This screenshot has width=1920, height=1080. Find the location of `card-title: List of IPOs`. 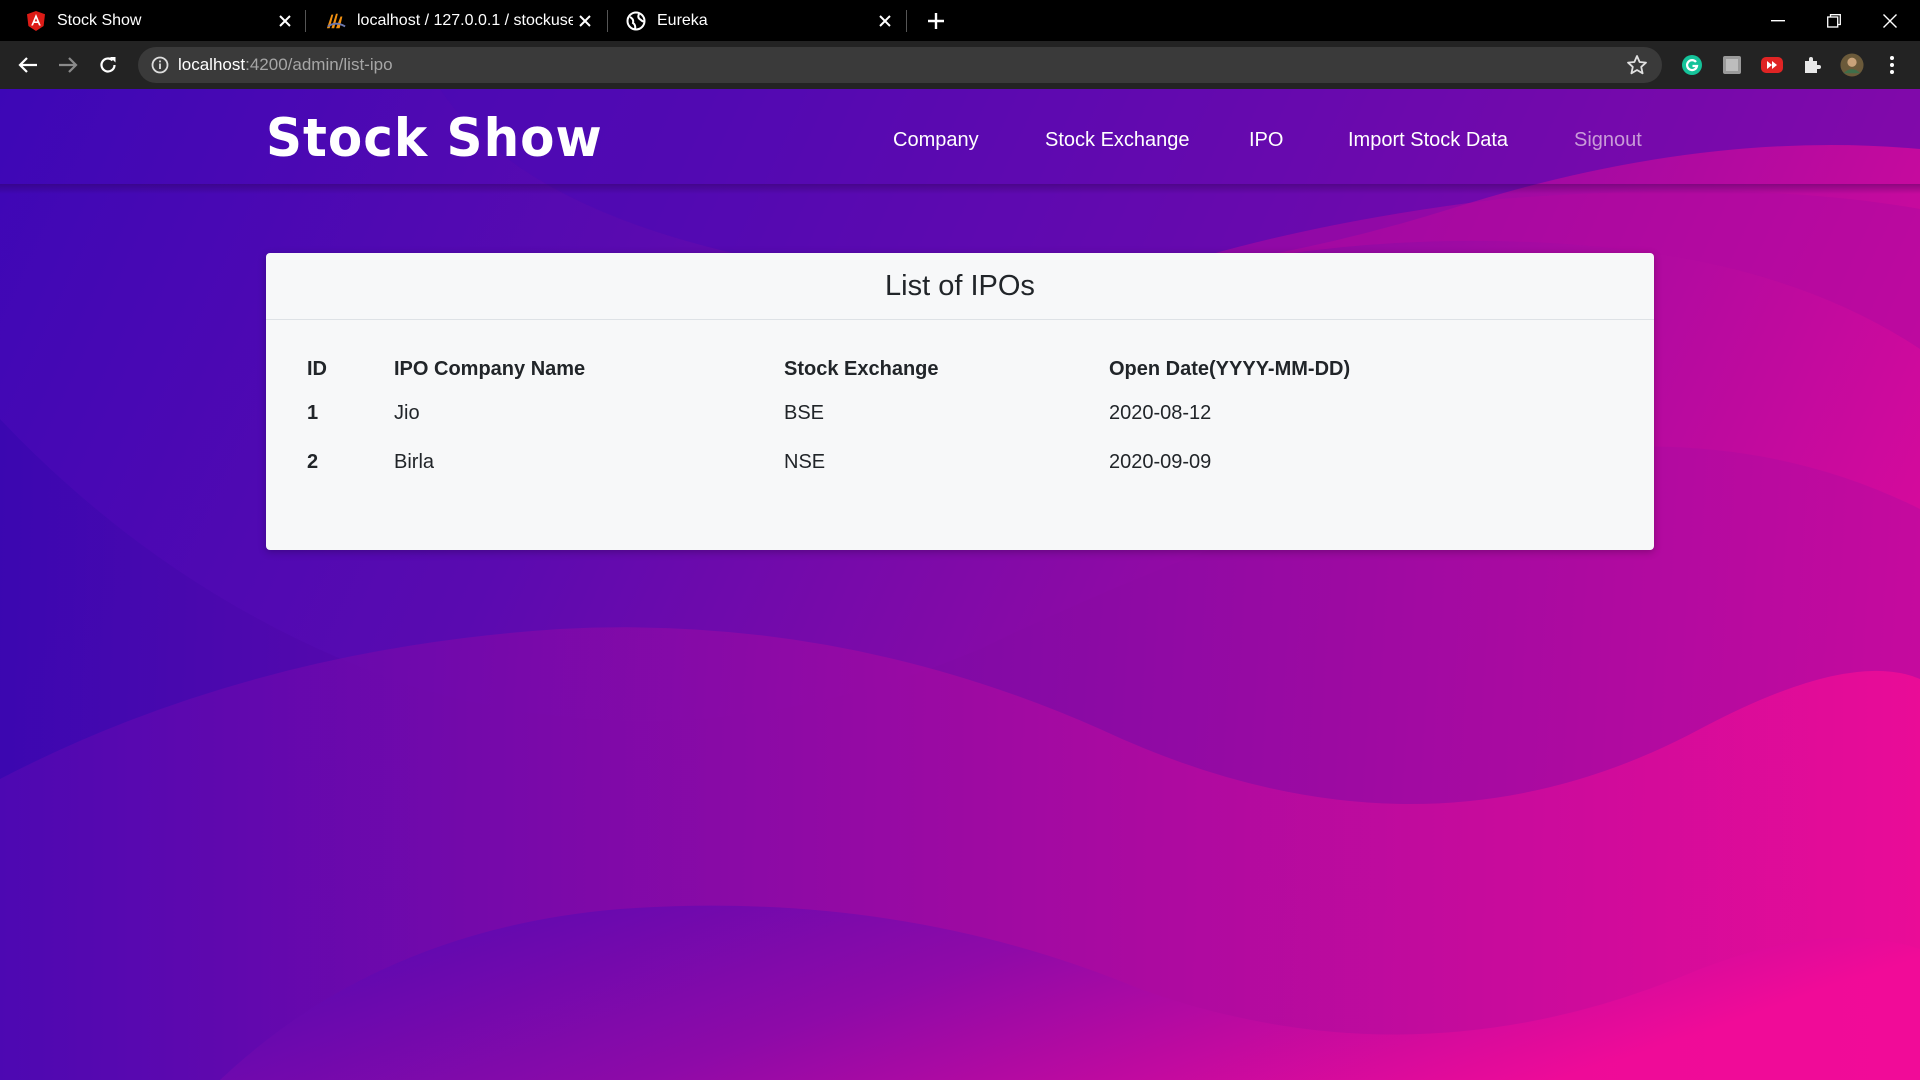

card-title: List of IPOs is located at coordinates (960, 285).